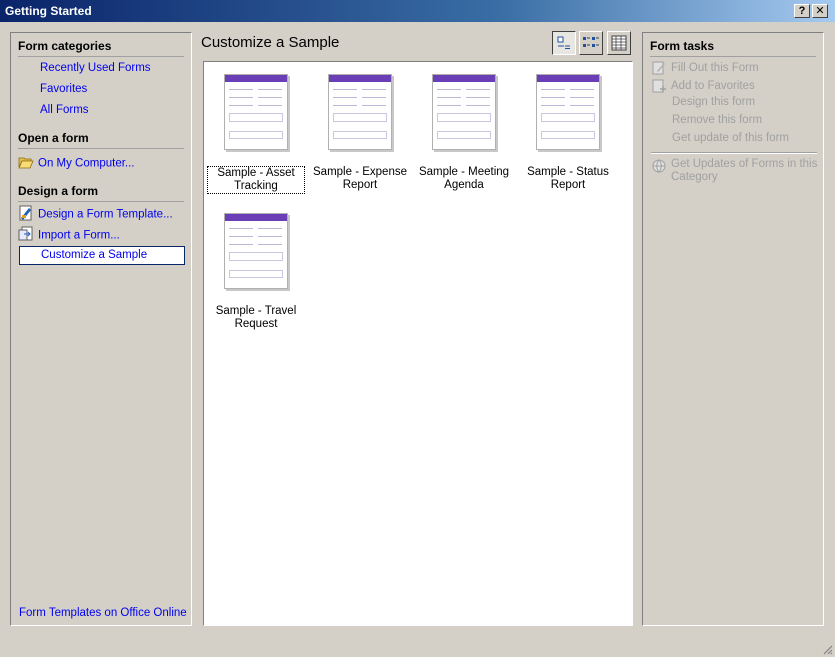 Image resolution: width=835 pixels, height=657 pixels. I want to click on sample-travel-request: Sample - Travel Request, so click(256, 272).